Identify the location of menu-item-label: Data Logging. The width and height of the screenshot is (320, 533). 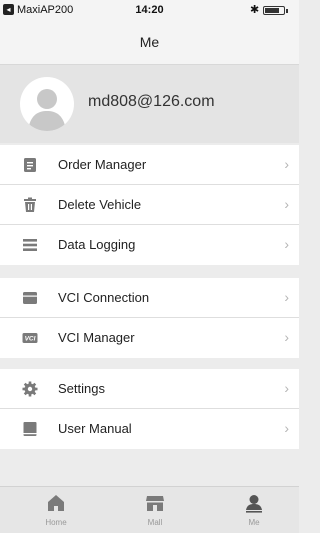
(97, 244).